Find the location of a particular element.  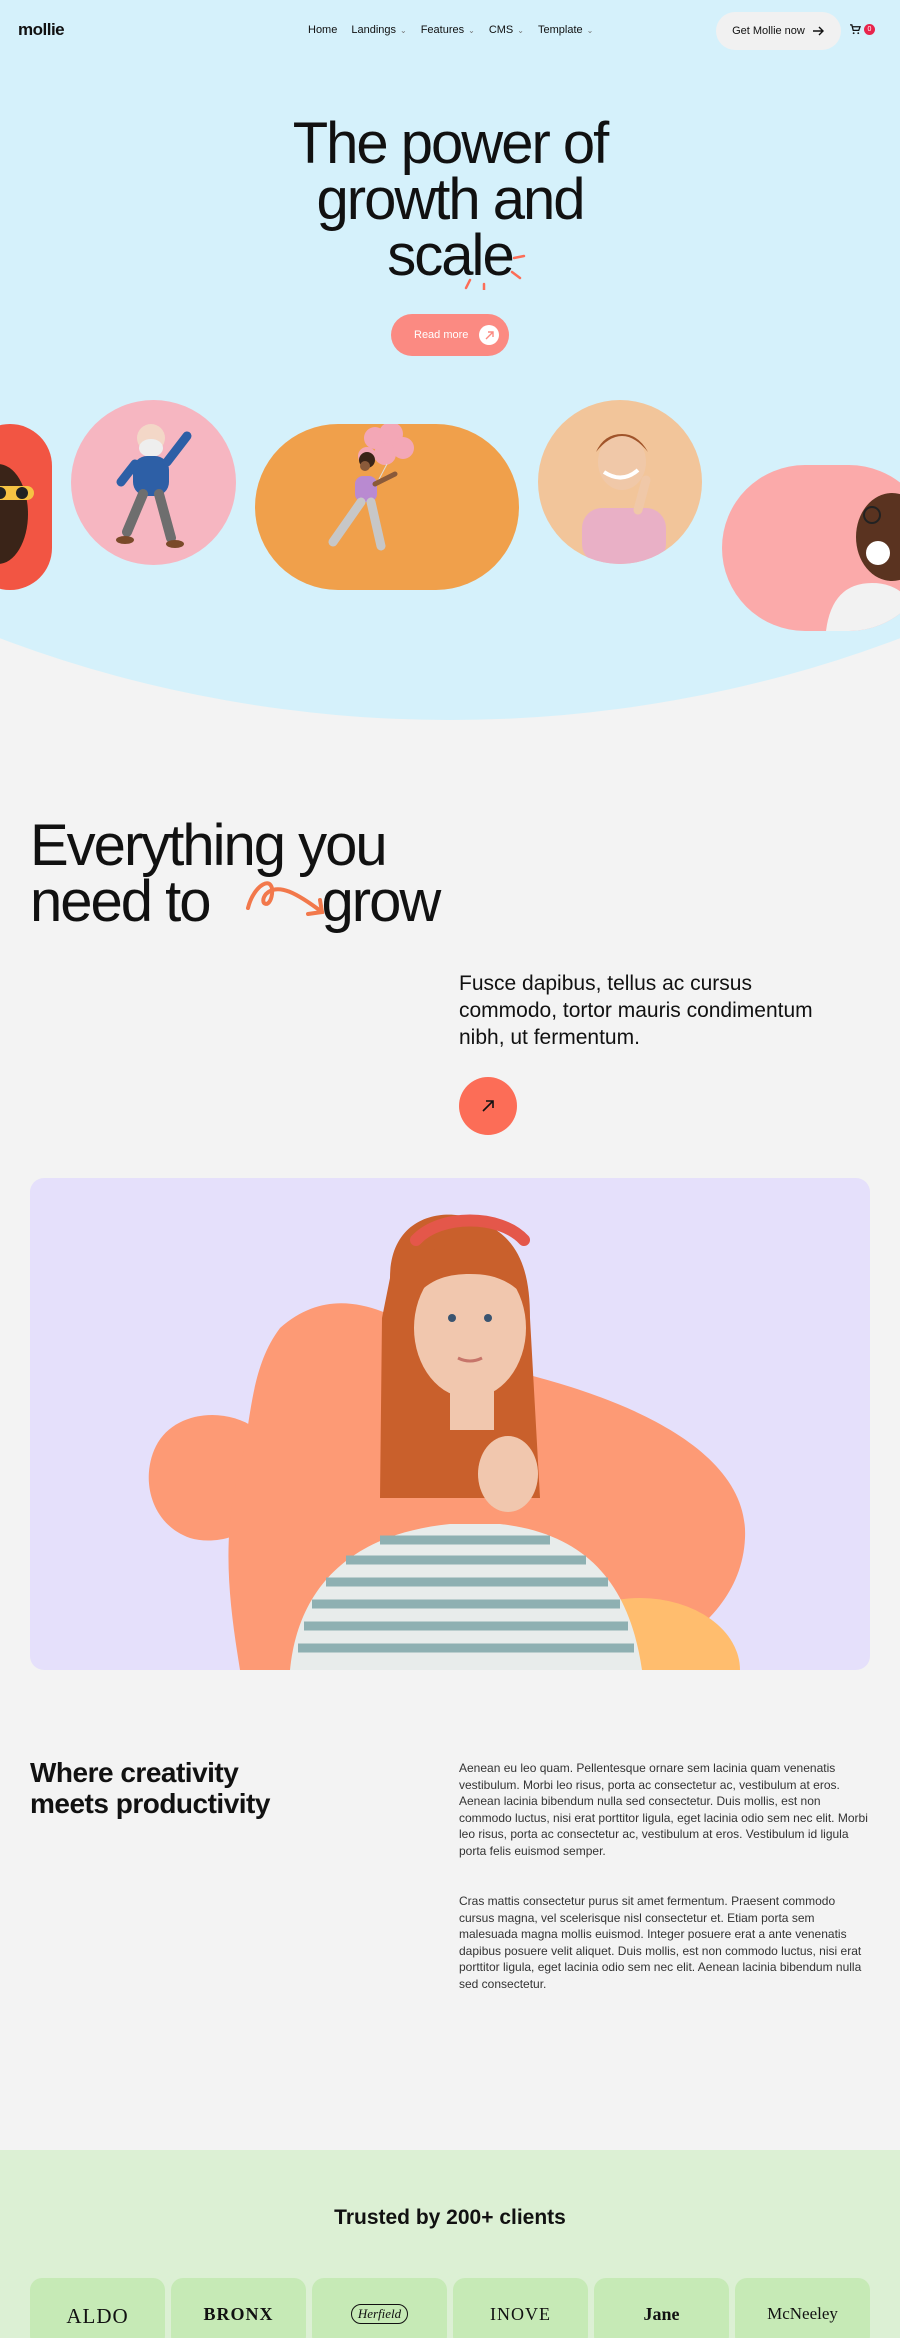

client-logo-card: McNeeley is located at coordinates (802, 2308).